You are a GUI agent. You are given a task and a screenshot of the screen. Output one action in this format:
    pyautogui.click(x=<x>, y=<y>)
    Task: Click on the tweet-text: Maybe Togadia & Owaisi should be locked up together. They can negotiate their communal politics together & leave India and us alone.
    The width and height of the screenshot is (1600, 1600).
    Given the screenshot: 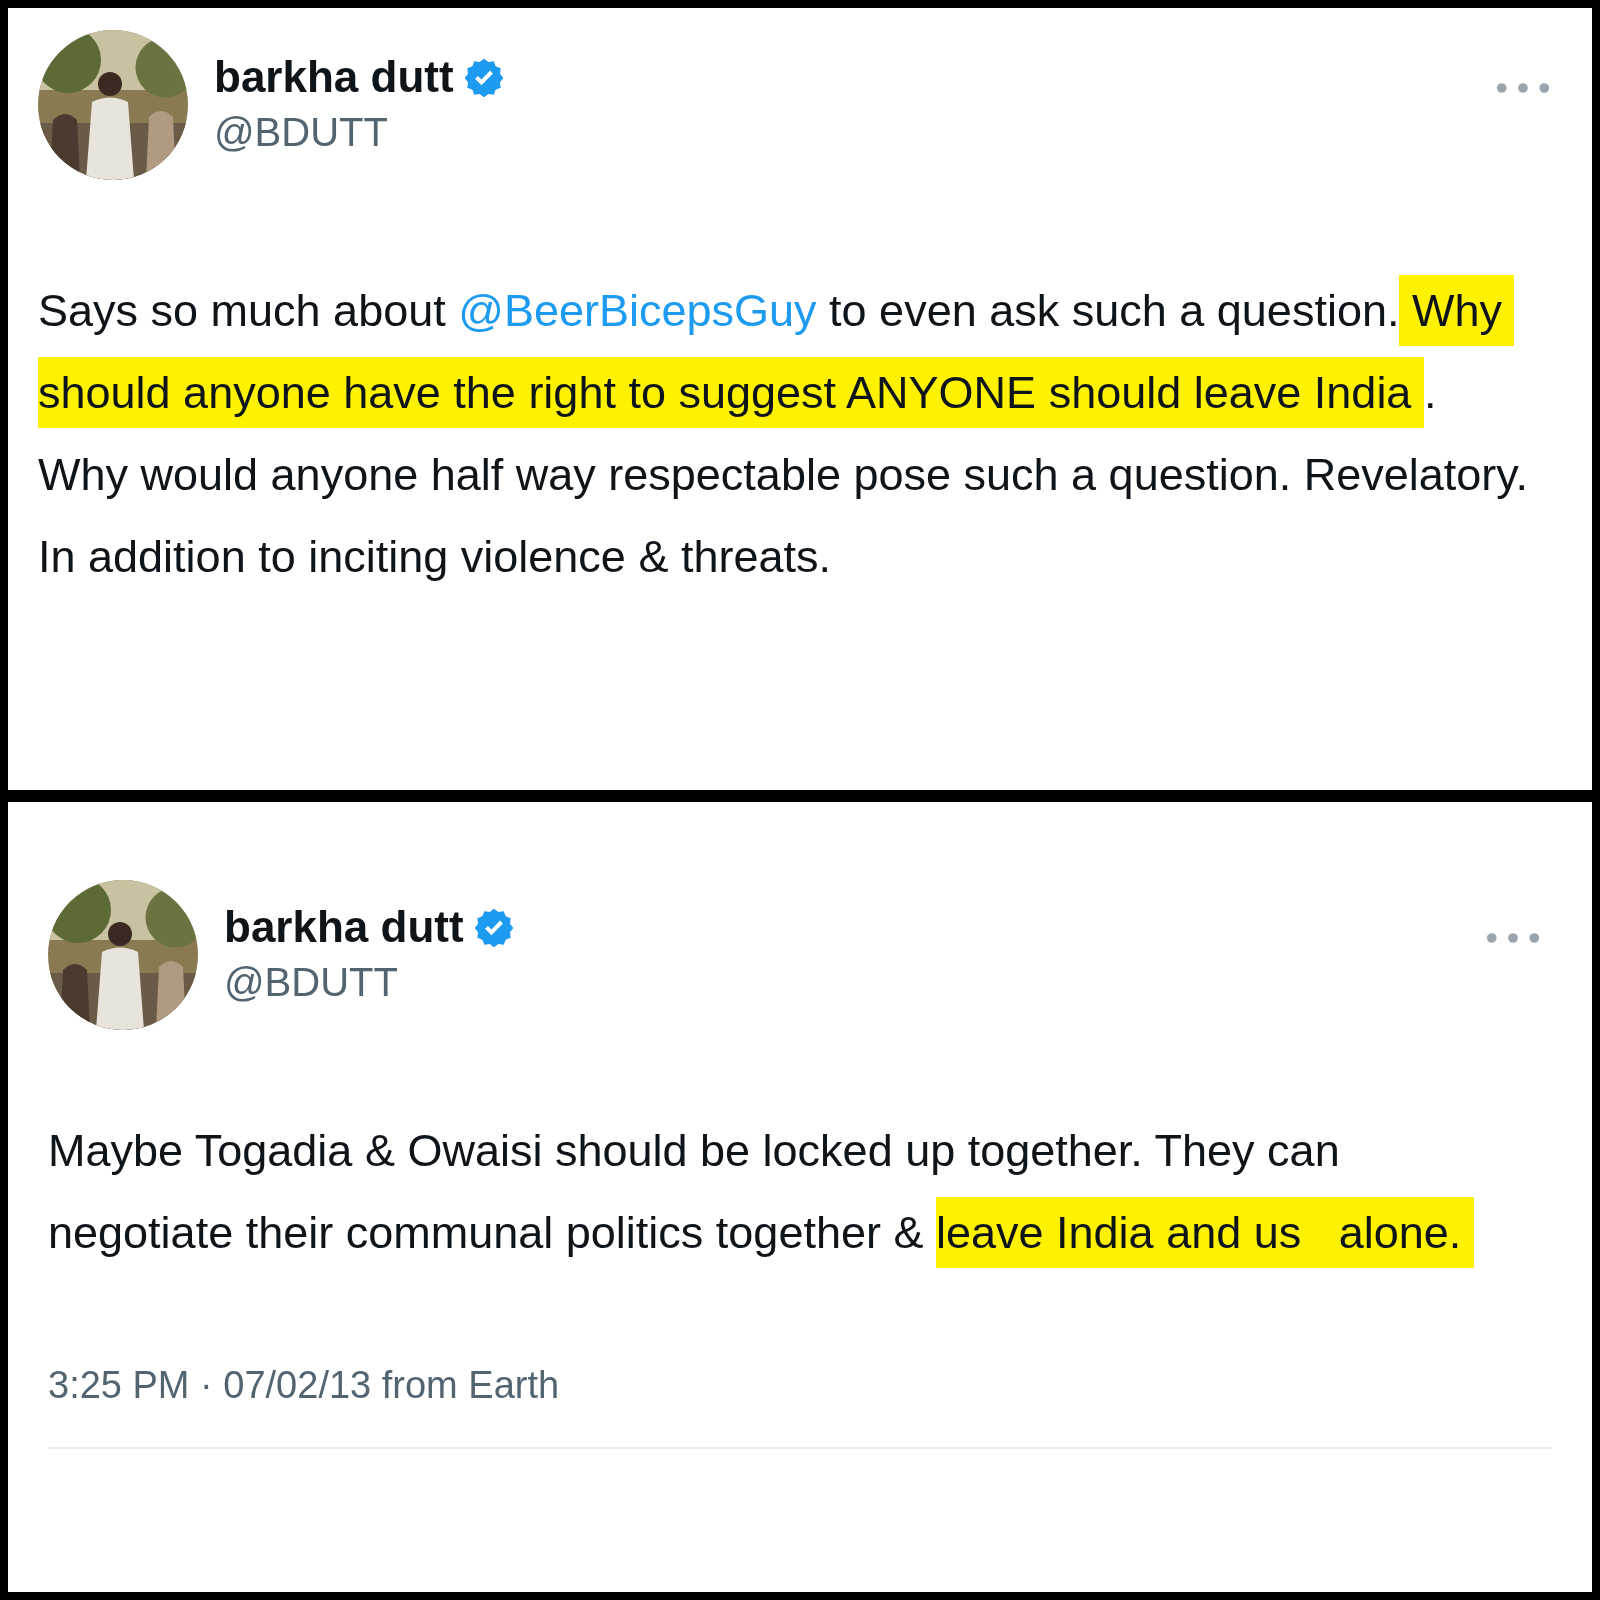 What is the action you would take?
    pyautogui.click(x=773, y=1192)
    